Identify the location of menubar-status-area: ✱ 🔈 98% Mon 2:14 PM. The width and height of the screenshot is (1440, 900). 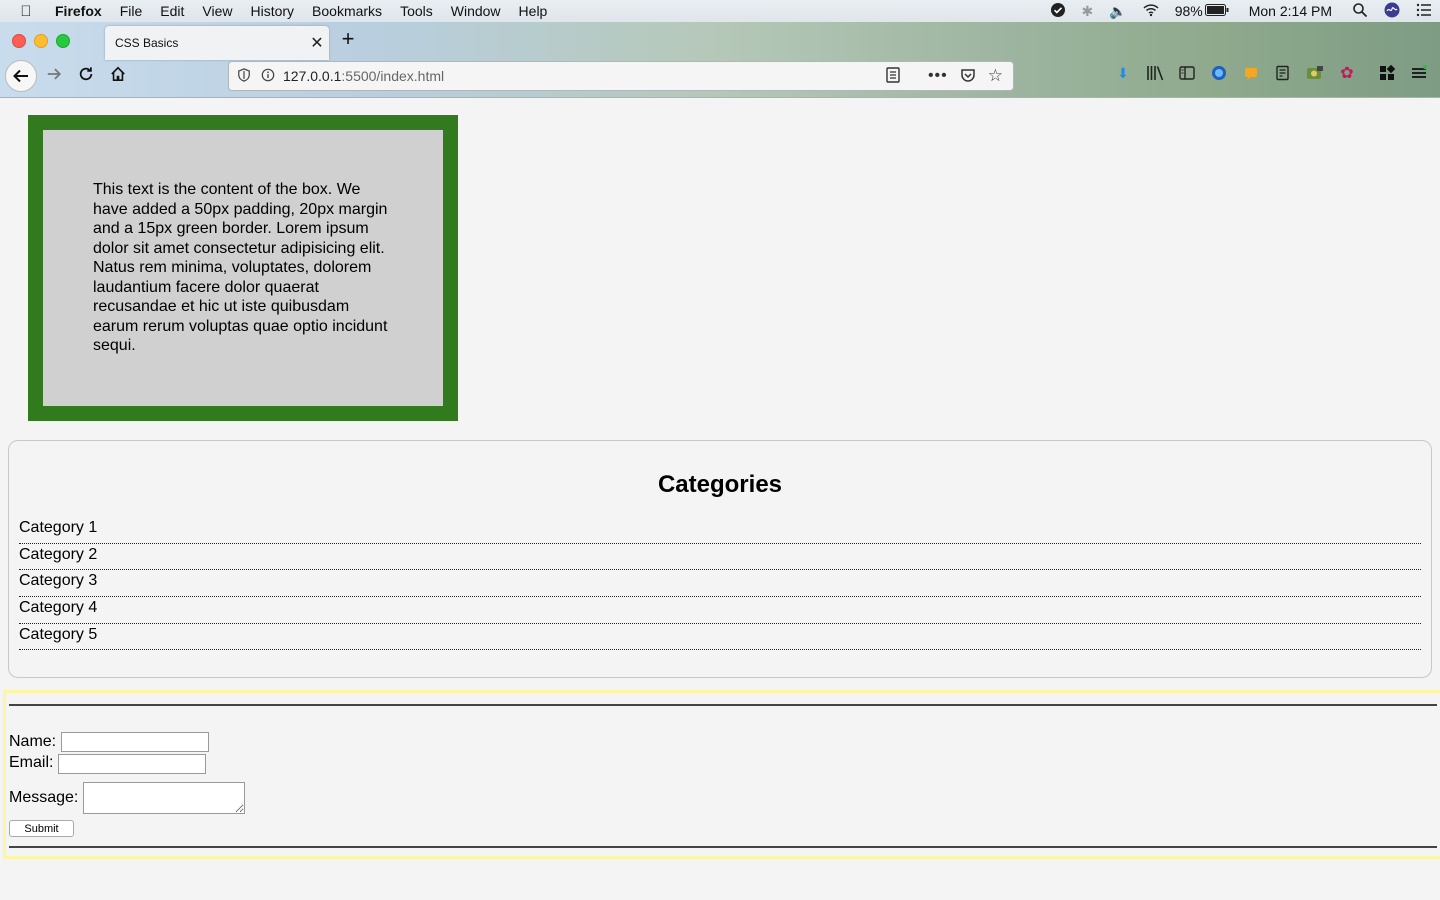
(1241, 11).